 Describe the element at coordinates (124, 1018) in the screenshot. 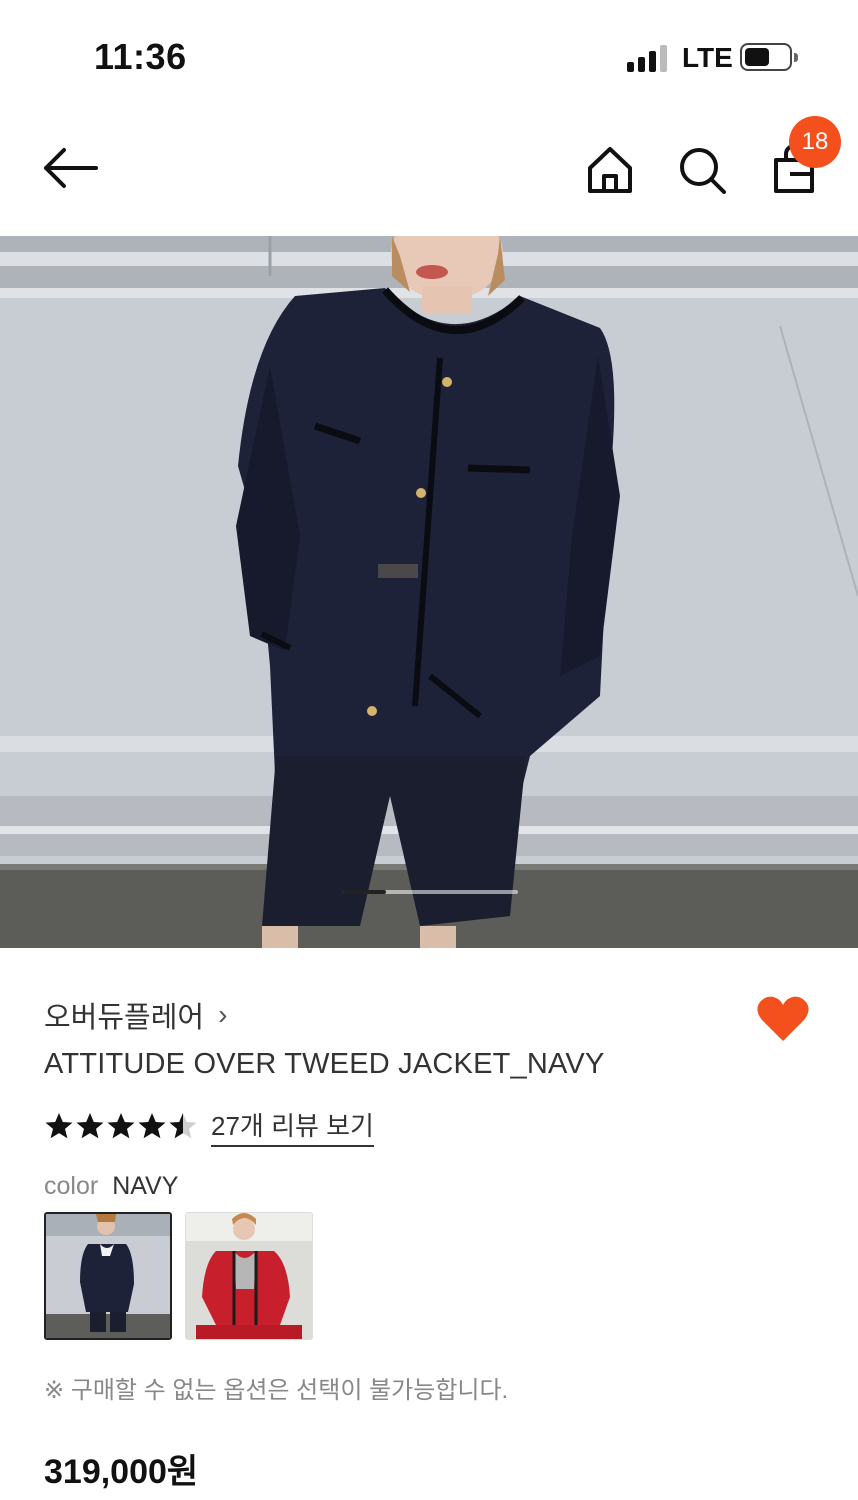

I see `brand-name: 오버듀플레어` at that location.